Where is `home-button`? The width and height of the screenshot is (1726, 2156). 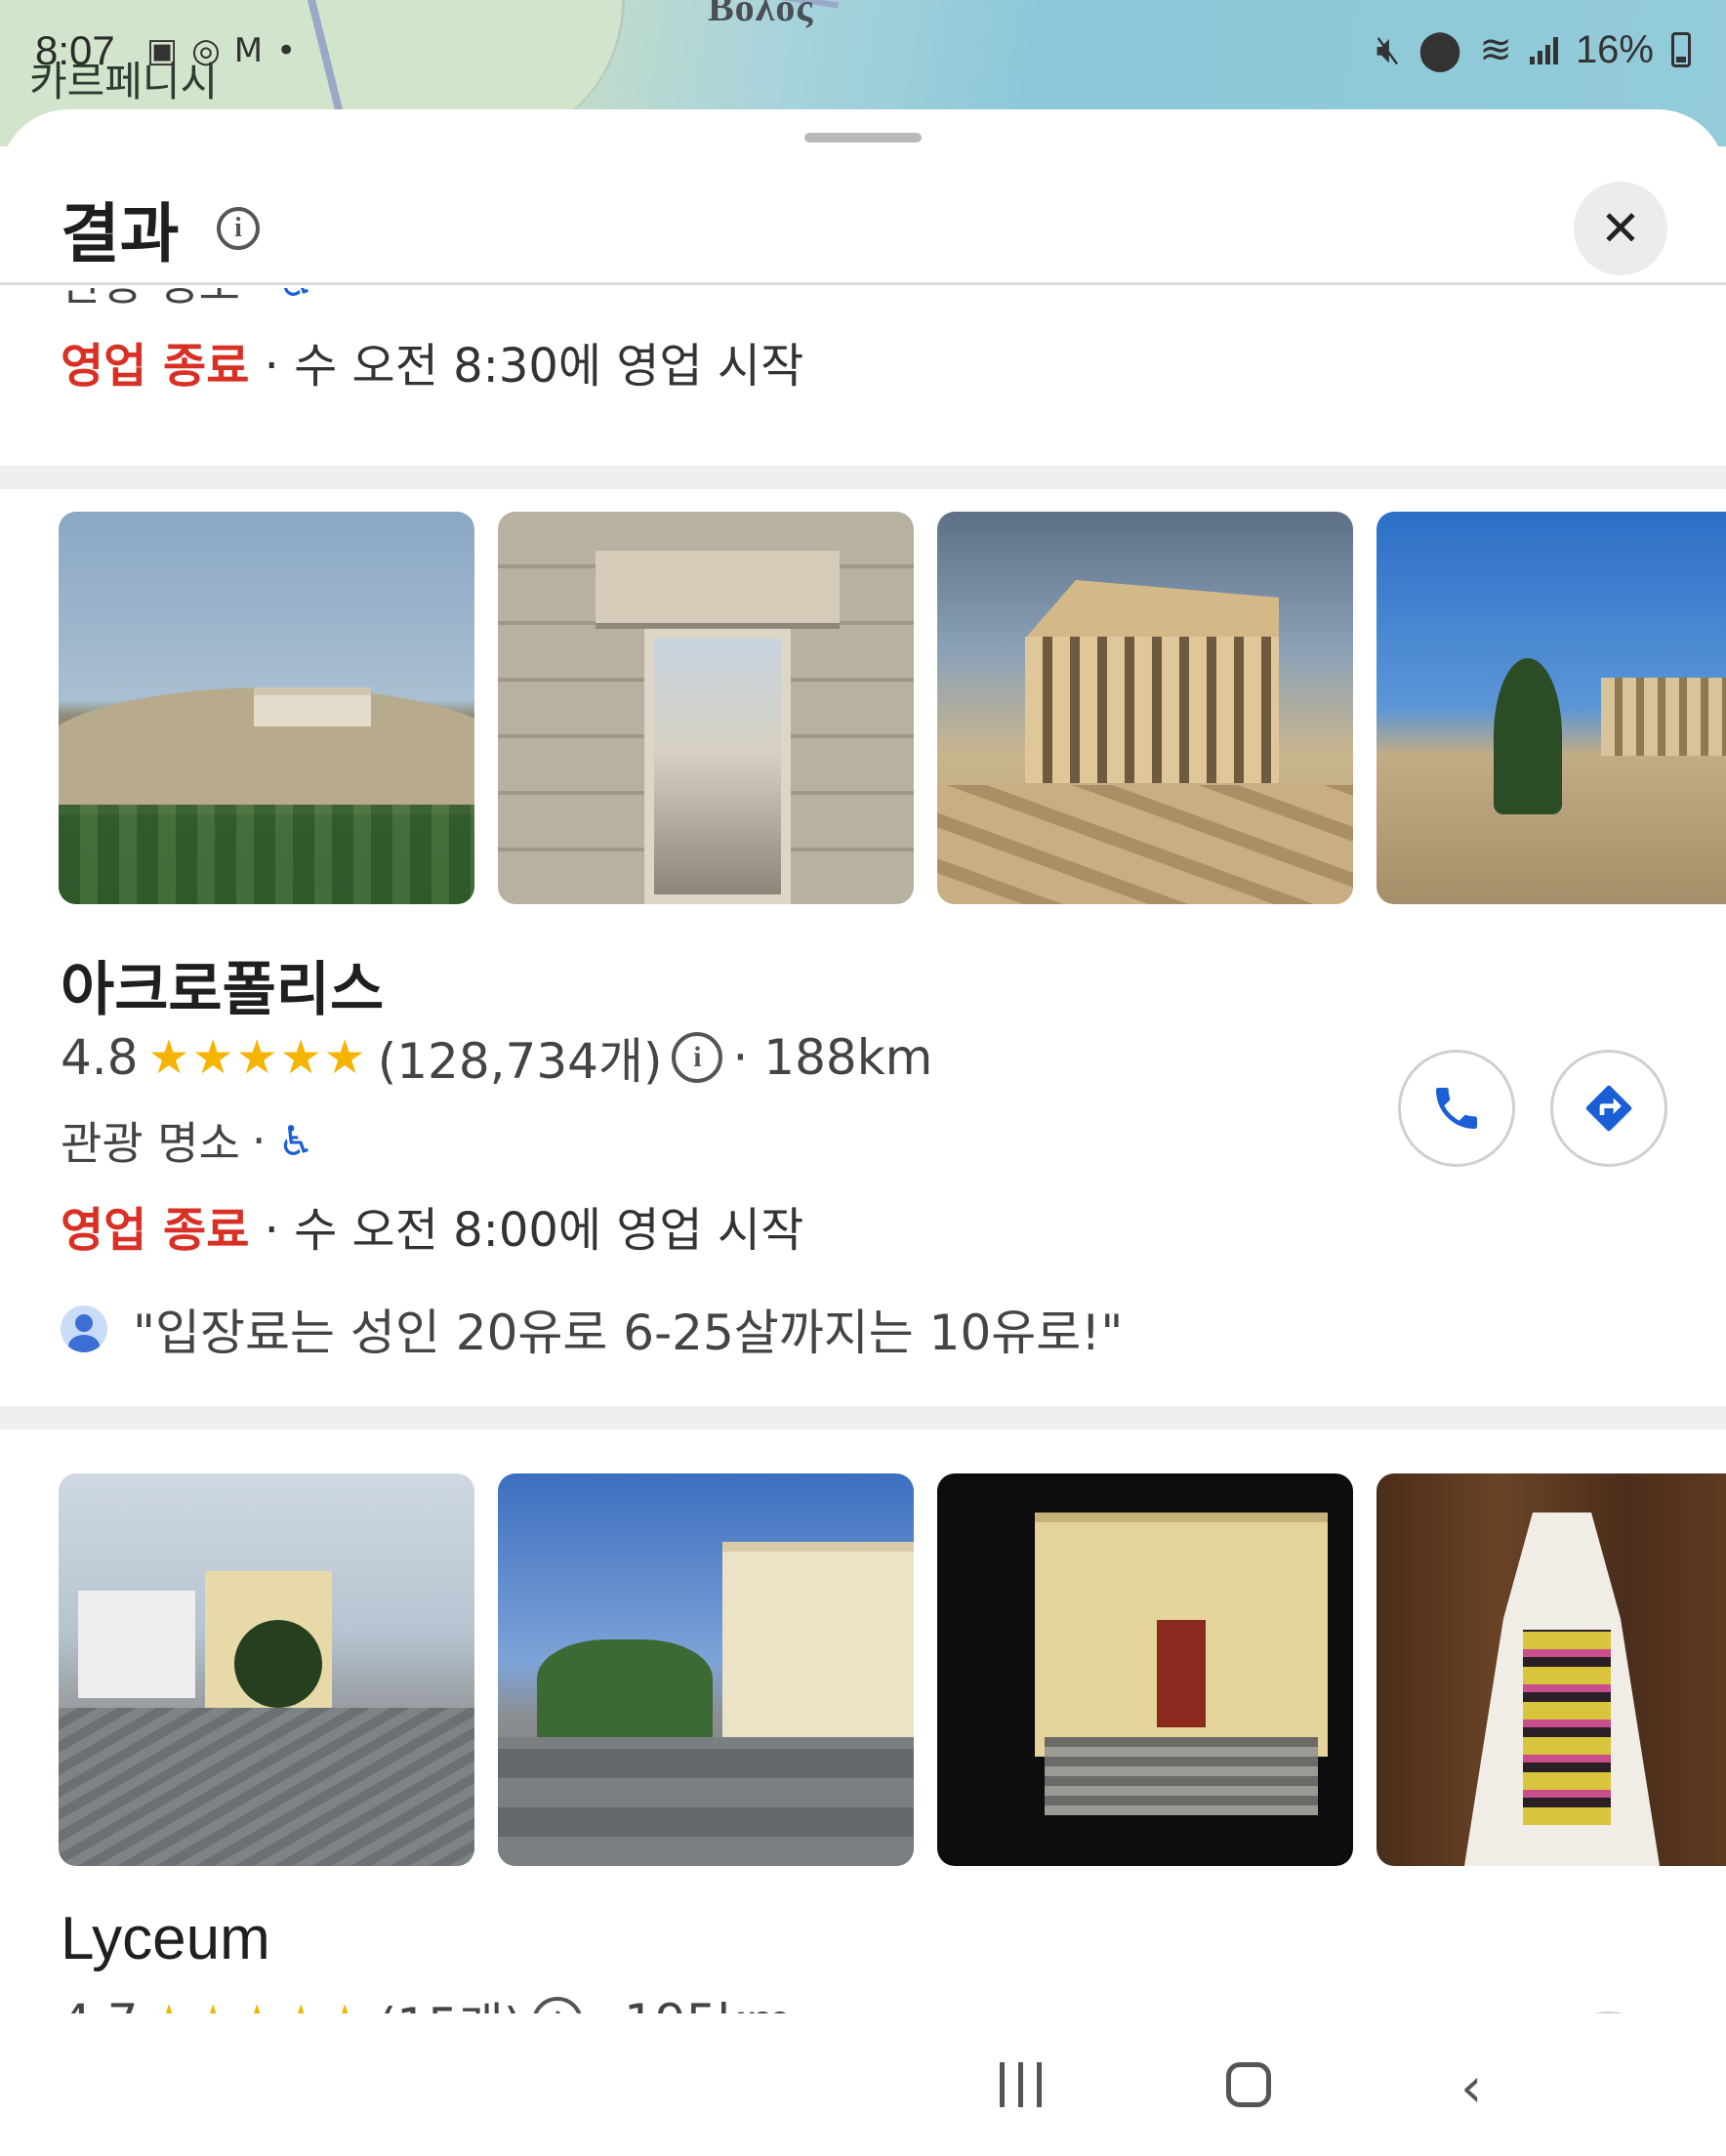 home-button is located at coordinates (1249, 2085).